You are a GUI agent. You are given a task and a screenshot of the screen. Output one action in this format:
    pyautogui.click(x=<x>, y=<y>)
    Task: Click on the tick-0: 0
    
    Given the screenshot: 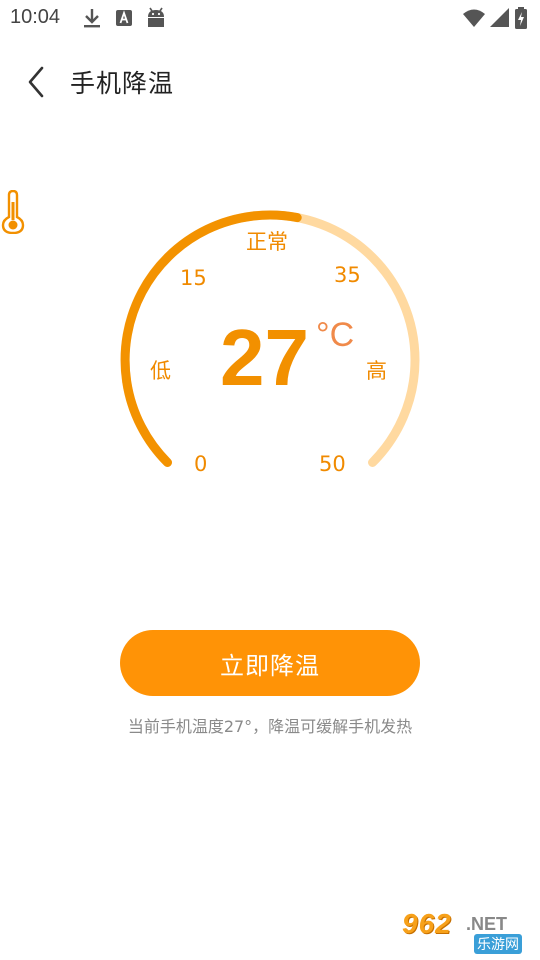 What is the action you would take?
    pyautogui.click(x=201, y=464)
    